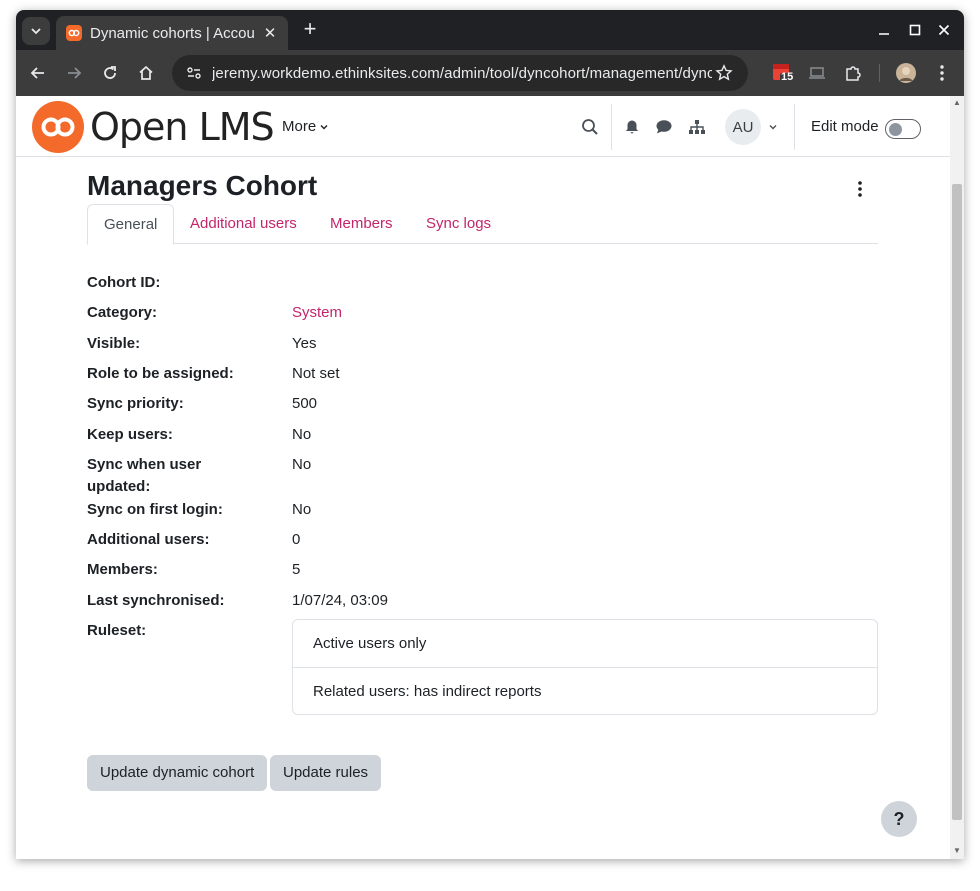 The height and width of the screenshot is (891, 980). Describe the element at coordinates (148, 539) in the screenshot. I see `detail-label: Additional users:` at that location.